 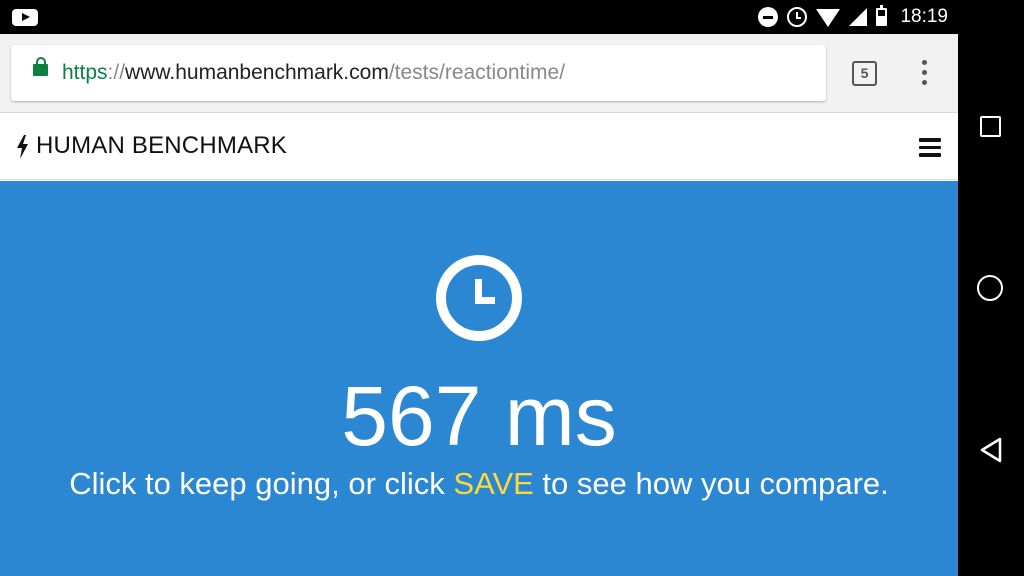 What do you see at coordinates (924, 16) in the screenshot?
I see `status-time: 18:19` at bounding box center [924, 16].